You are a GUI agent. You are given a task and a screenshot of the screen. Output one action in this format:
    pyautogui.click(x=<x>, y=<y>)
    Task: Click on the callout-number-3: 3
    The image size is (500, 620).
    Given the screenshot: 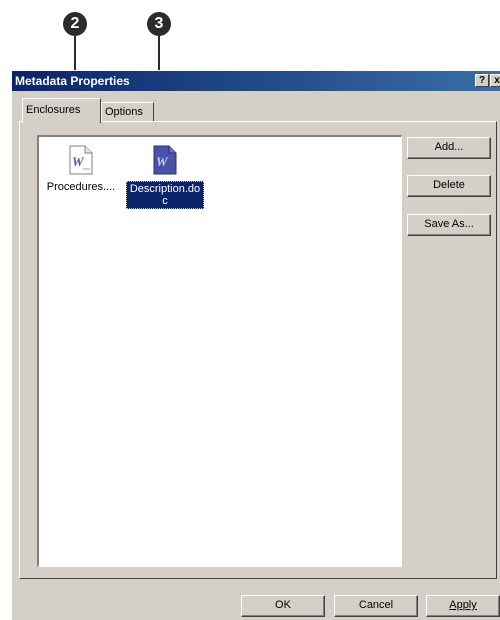 What is the action you would take?
    pyautogui.click(x=159, y=24)
    